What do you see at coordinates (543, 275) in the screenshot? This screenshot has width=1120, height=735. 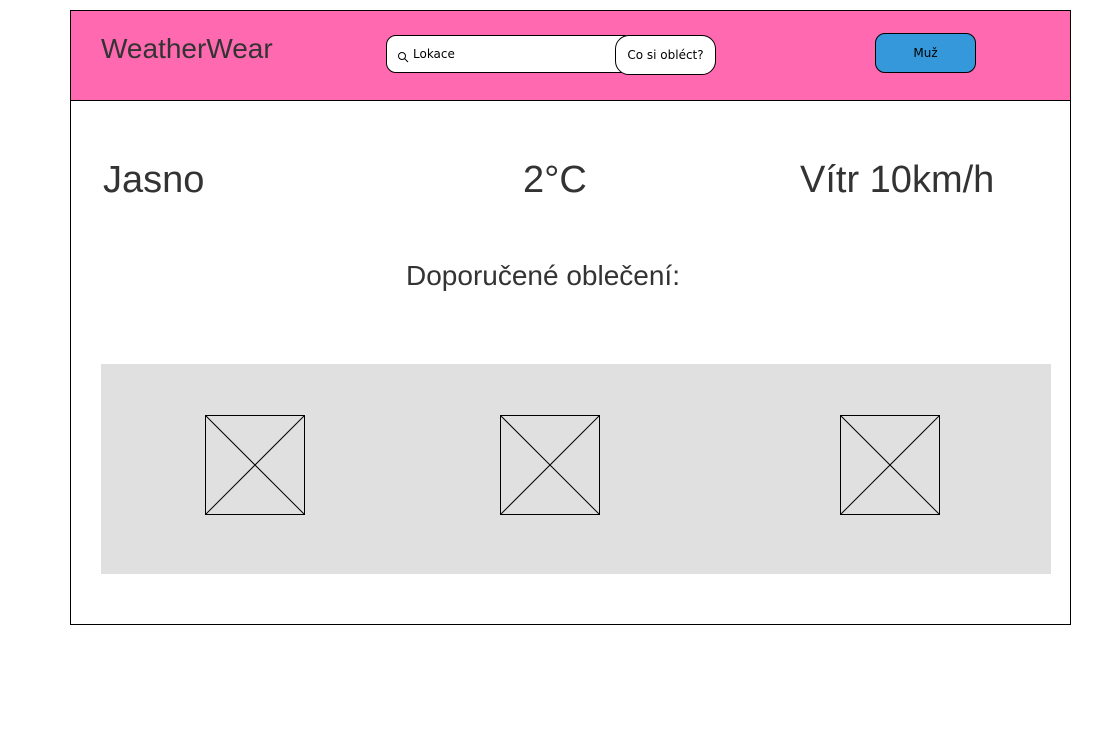 I see `recommended-clothing-title: Doporučené oblečení:` at bounding box center [543, 275].